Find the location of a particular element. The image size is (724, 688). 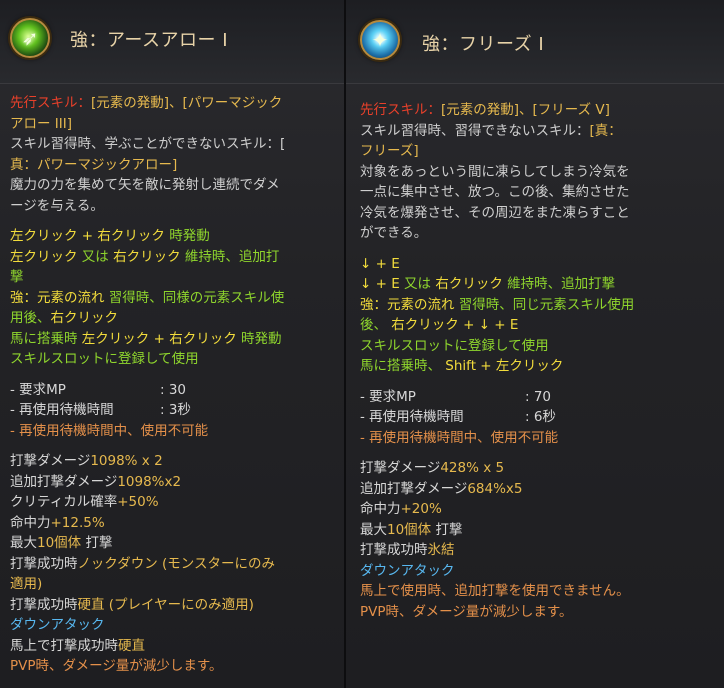

damage-stat: 打撃ダメージ1098% x 2 is located at coordinates (86, 461).